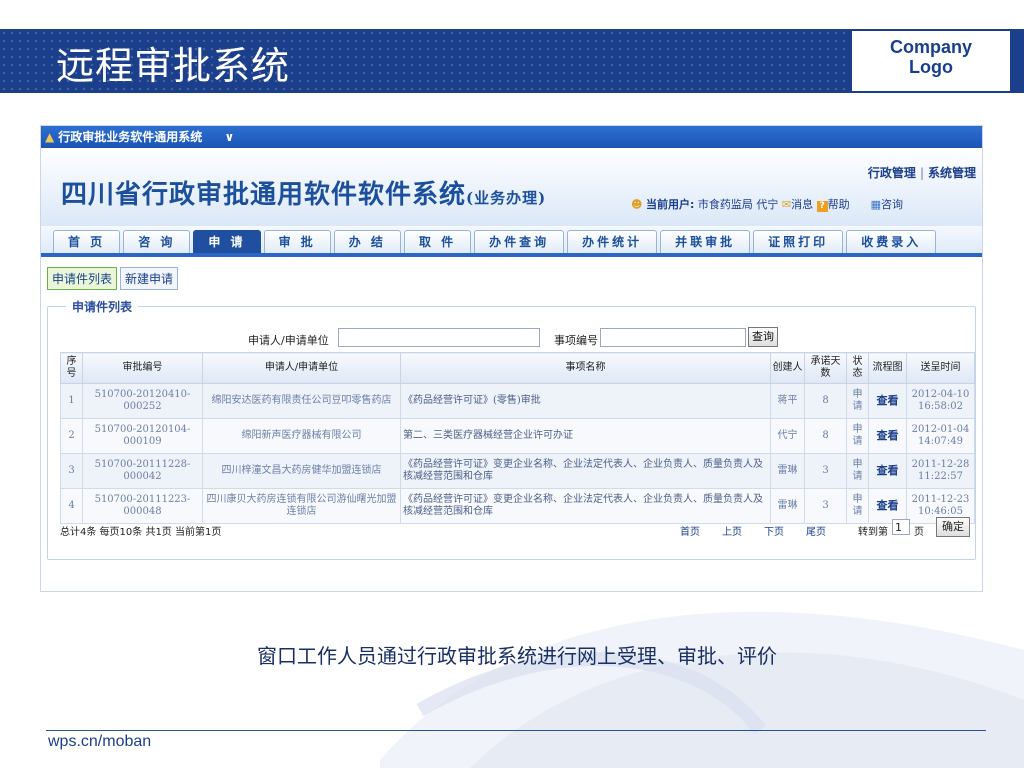 The height and width of the screenshot is (768, 1024). I want to click on nav-tab-6: 办件查询, so click(519, 241).